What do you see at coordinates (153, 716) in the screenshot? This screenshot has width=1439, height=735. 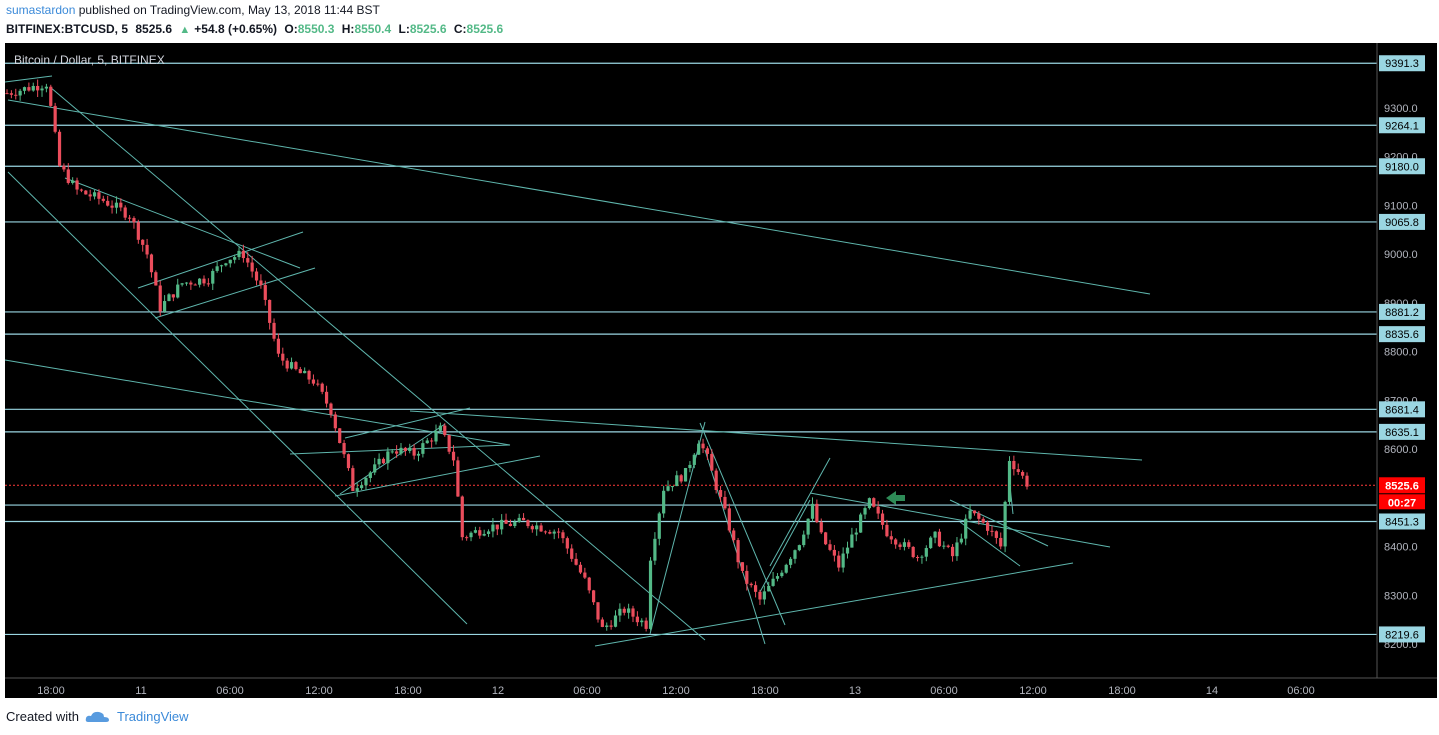 I see `tradingview-link: TradingView` at bounding box center [153, 716].